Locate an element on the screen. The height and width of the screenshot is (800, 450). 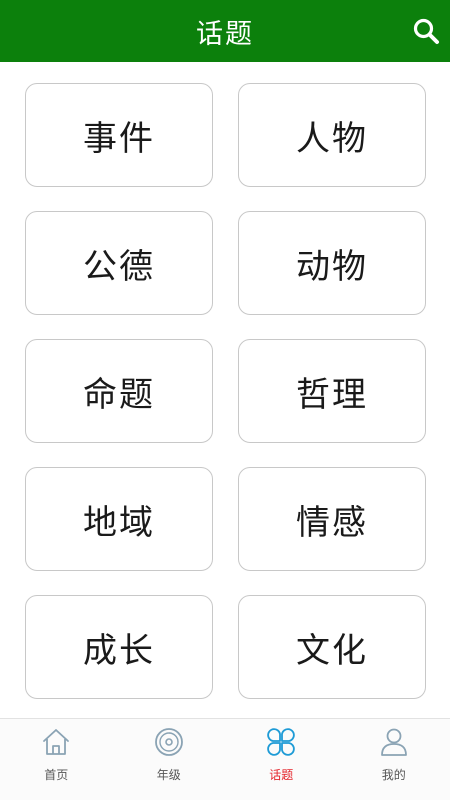
bottom-tab-bar: 首页 年级 话题 我的 is located at coordinates (225, 759).